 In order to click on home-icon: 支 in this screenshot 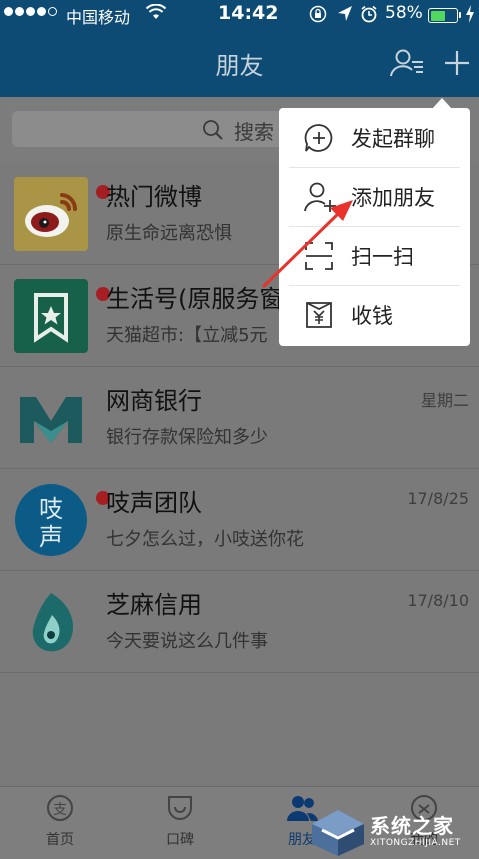, I will do `click(60, 808)`.